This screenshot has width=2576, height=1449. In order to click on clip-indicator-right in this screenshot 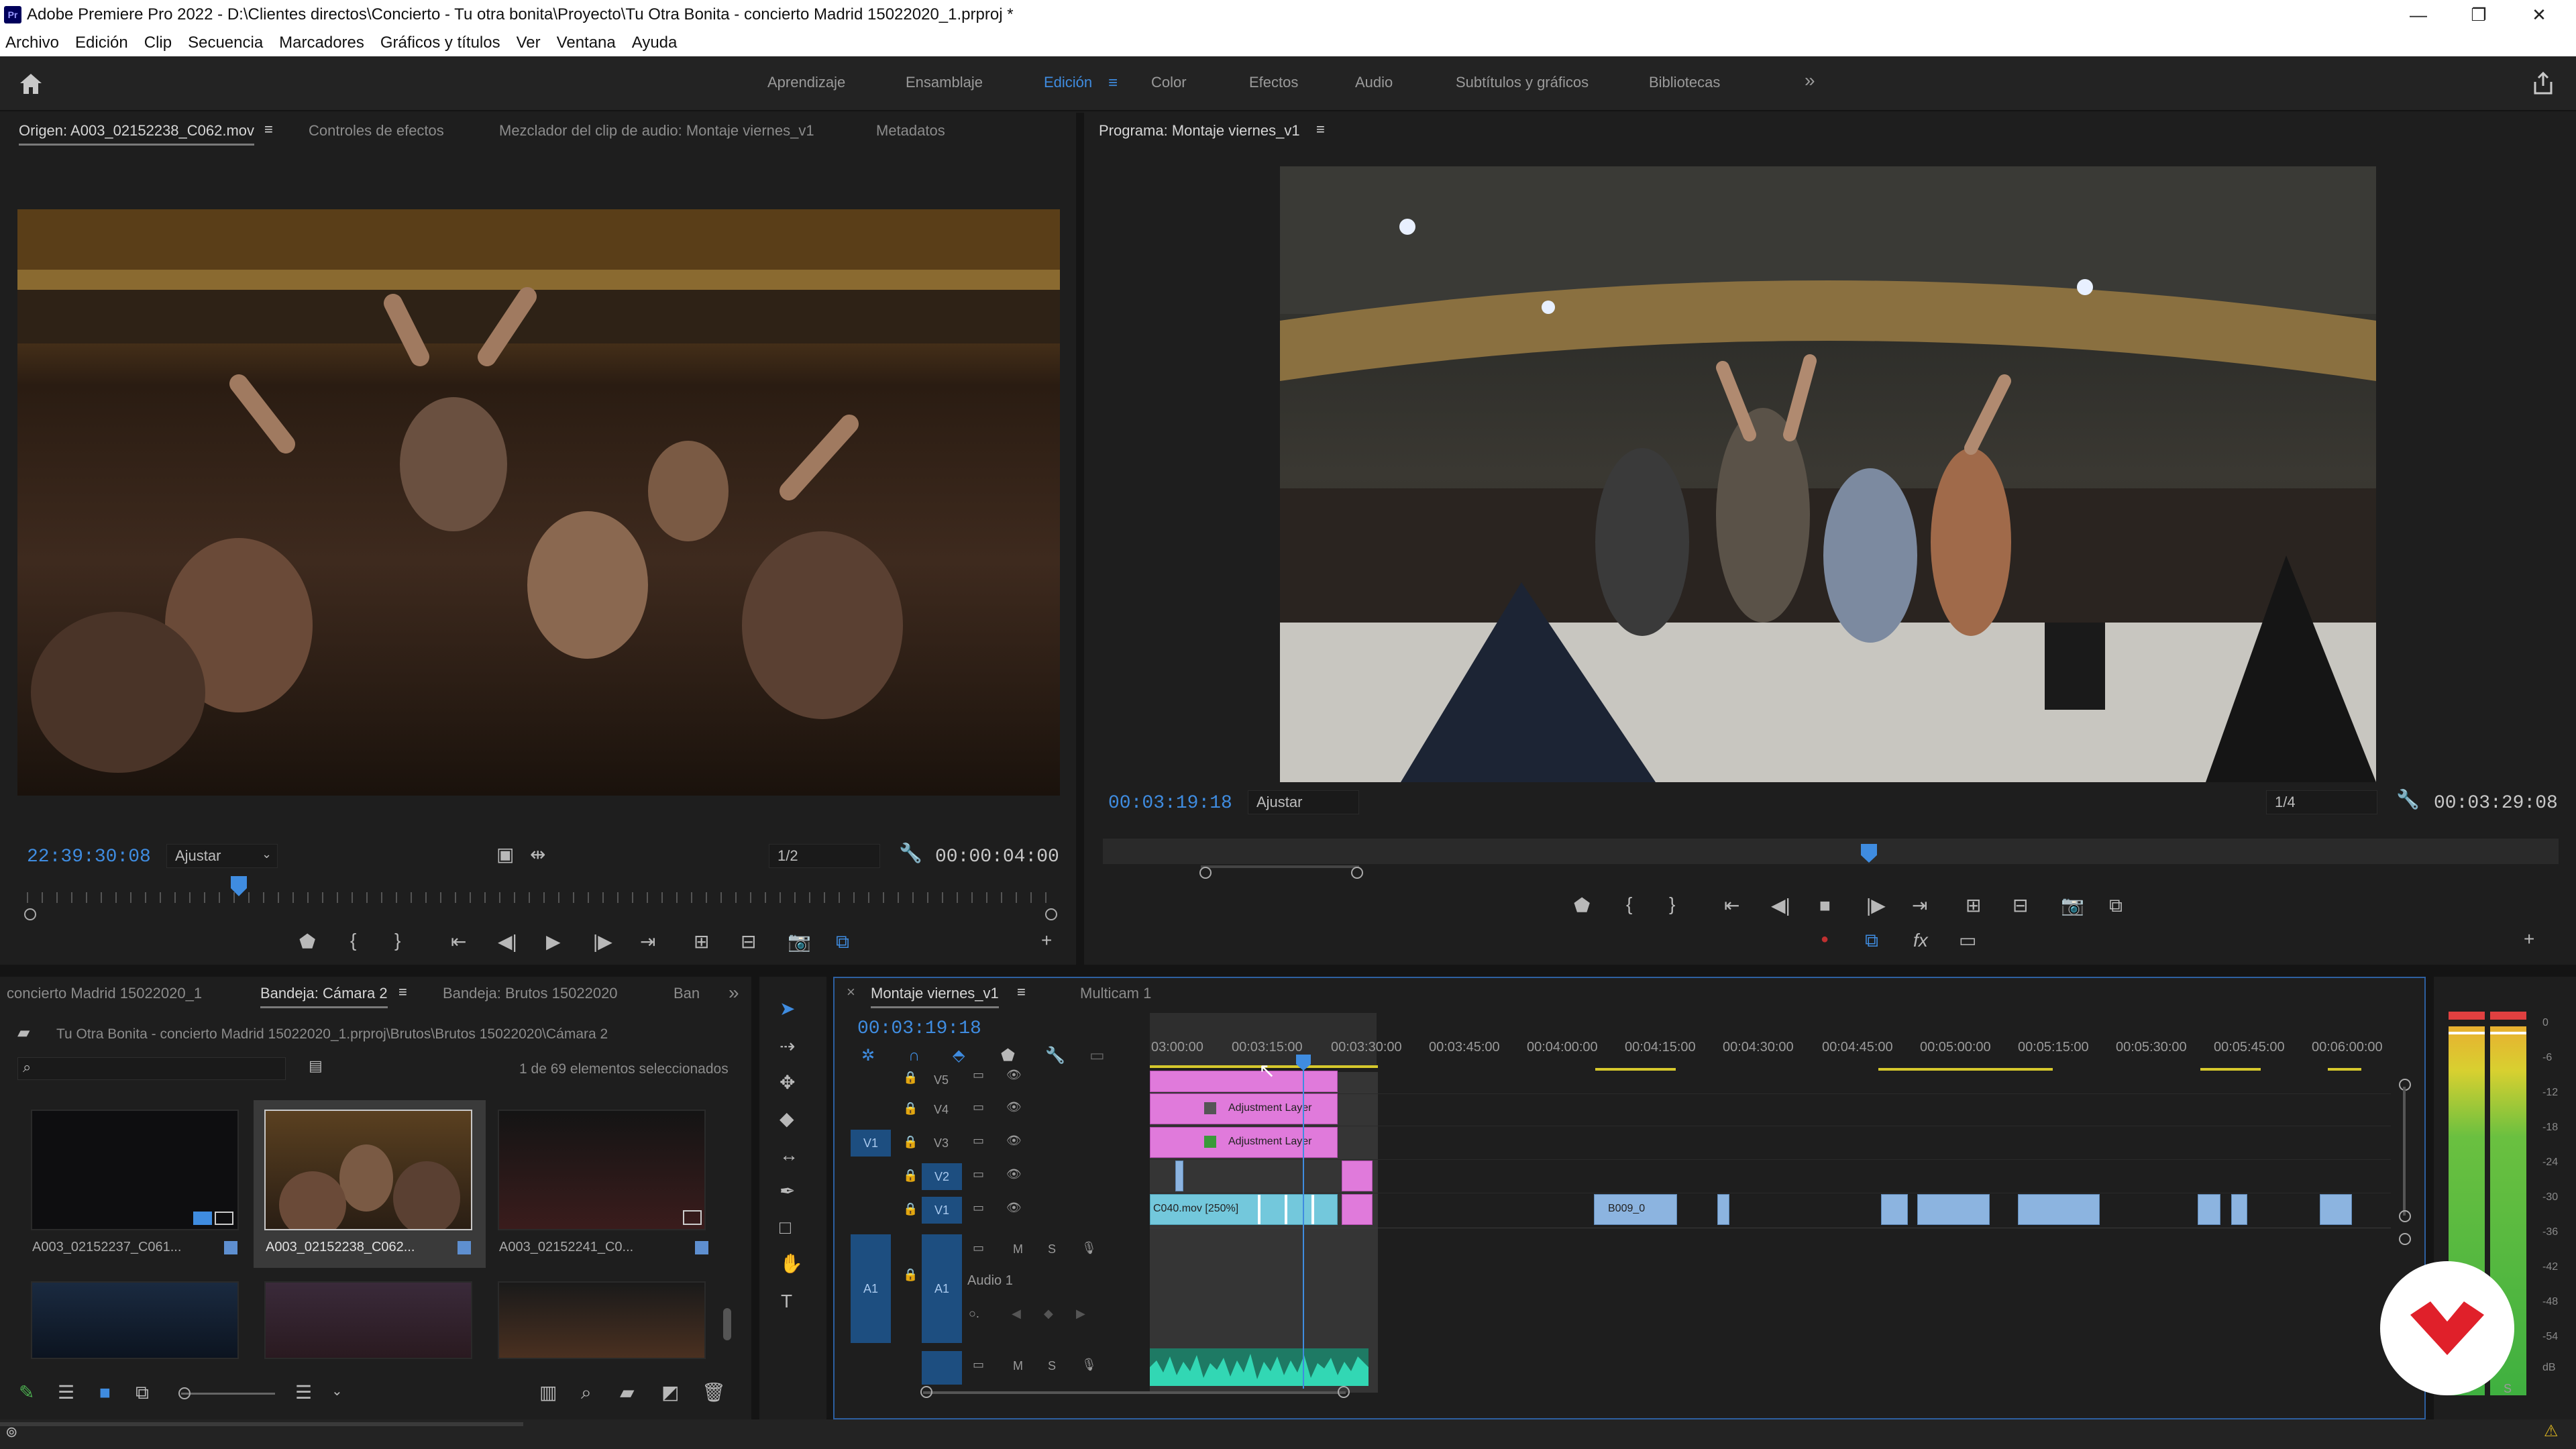, I will do `click(2508, 1016)`.